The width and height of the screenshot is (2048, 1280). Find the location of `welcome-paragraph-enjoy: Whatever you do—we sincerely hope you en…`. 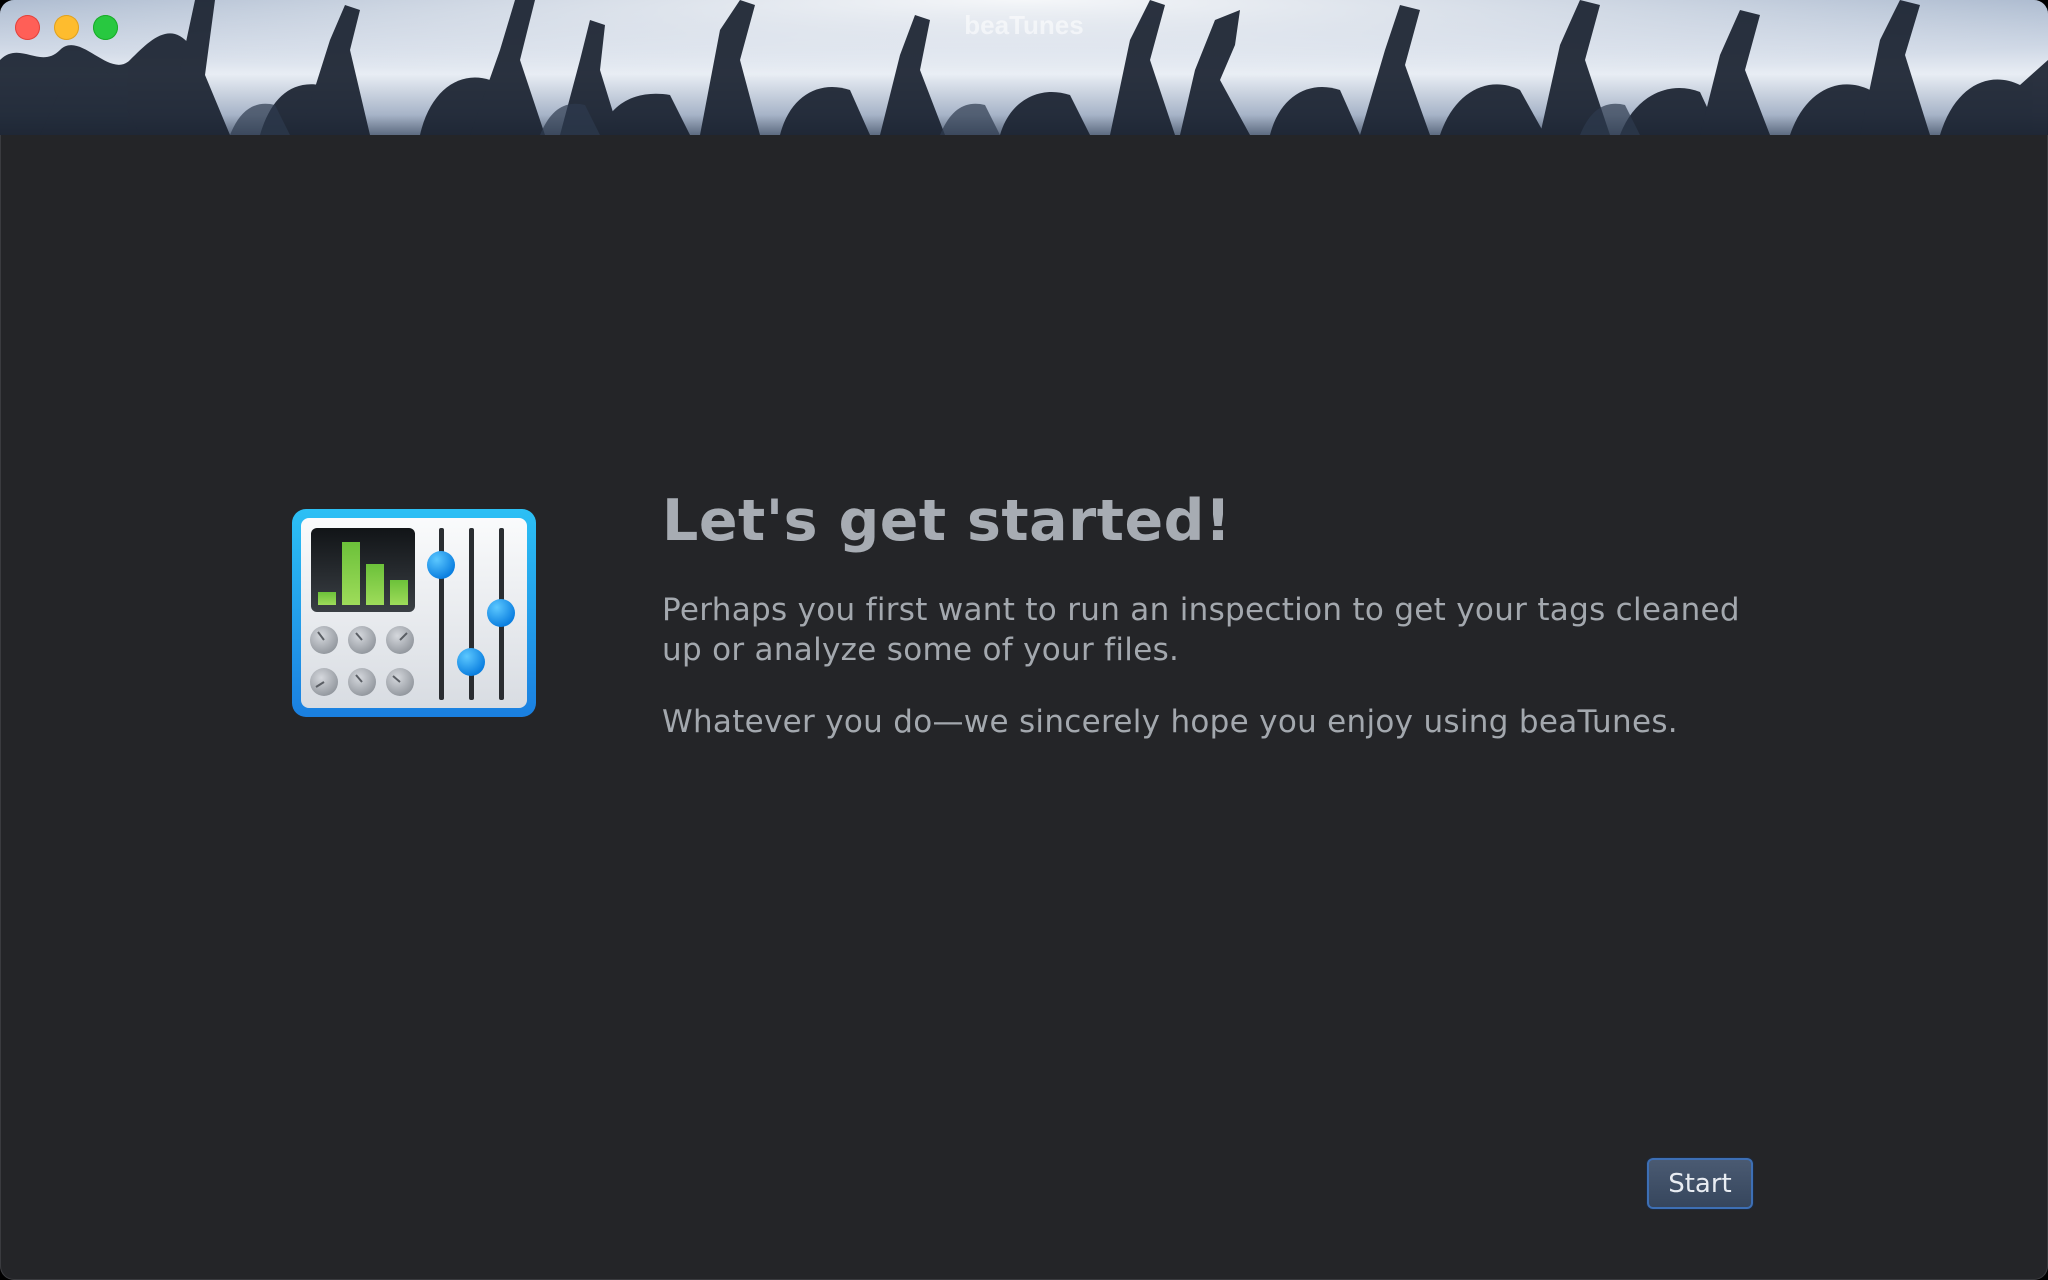

welcome-paragraph-enjoy: Whatever you do—we sincerely hope you en… is located at coordinates (1170, 722).